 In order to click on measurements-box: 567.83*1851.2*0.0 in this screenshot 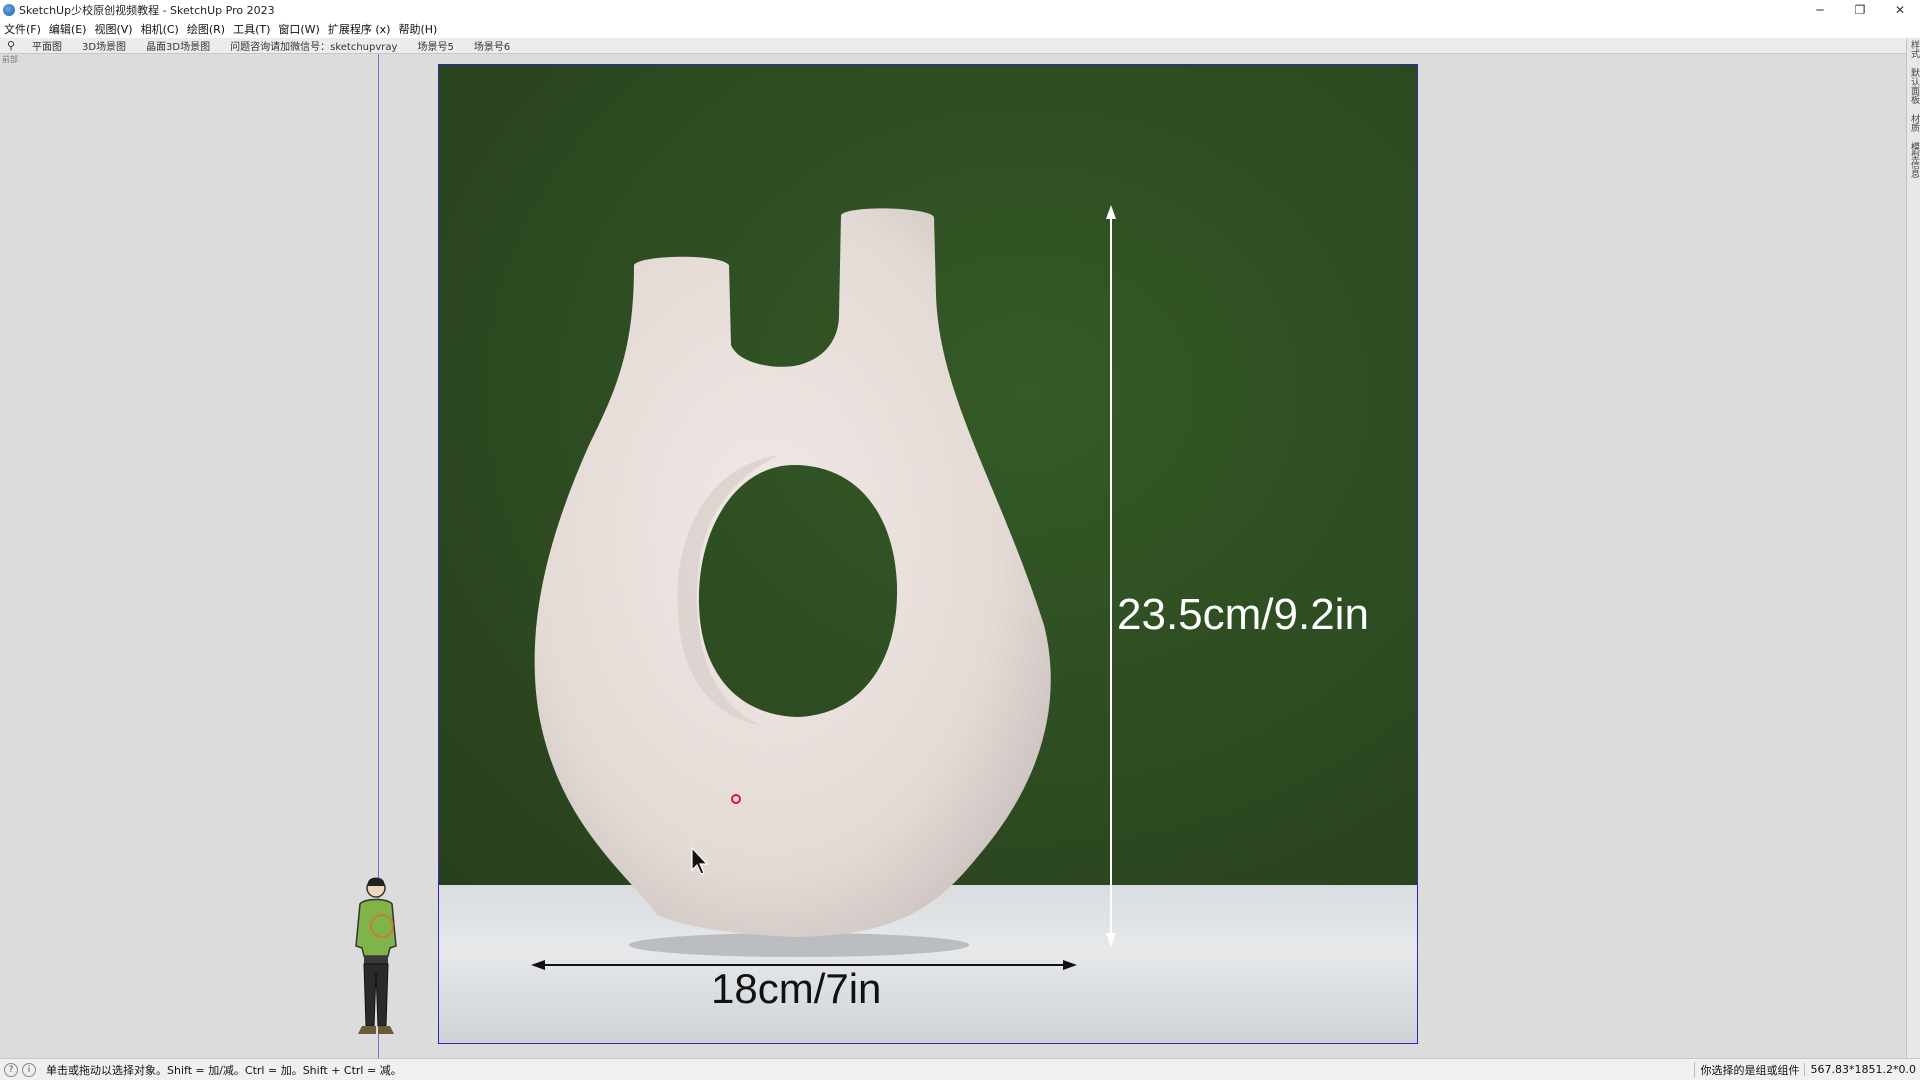, I will do `click(1861, 1069)`.